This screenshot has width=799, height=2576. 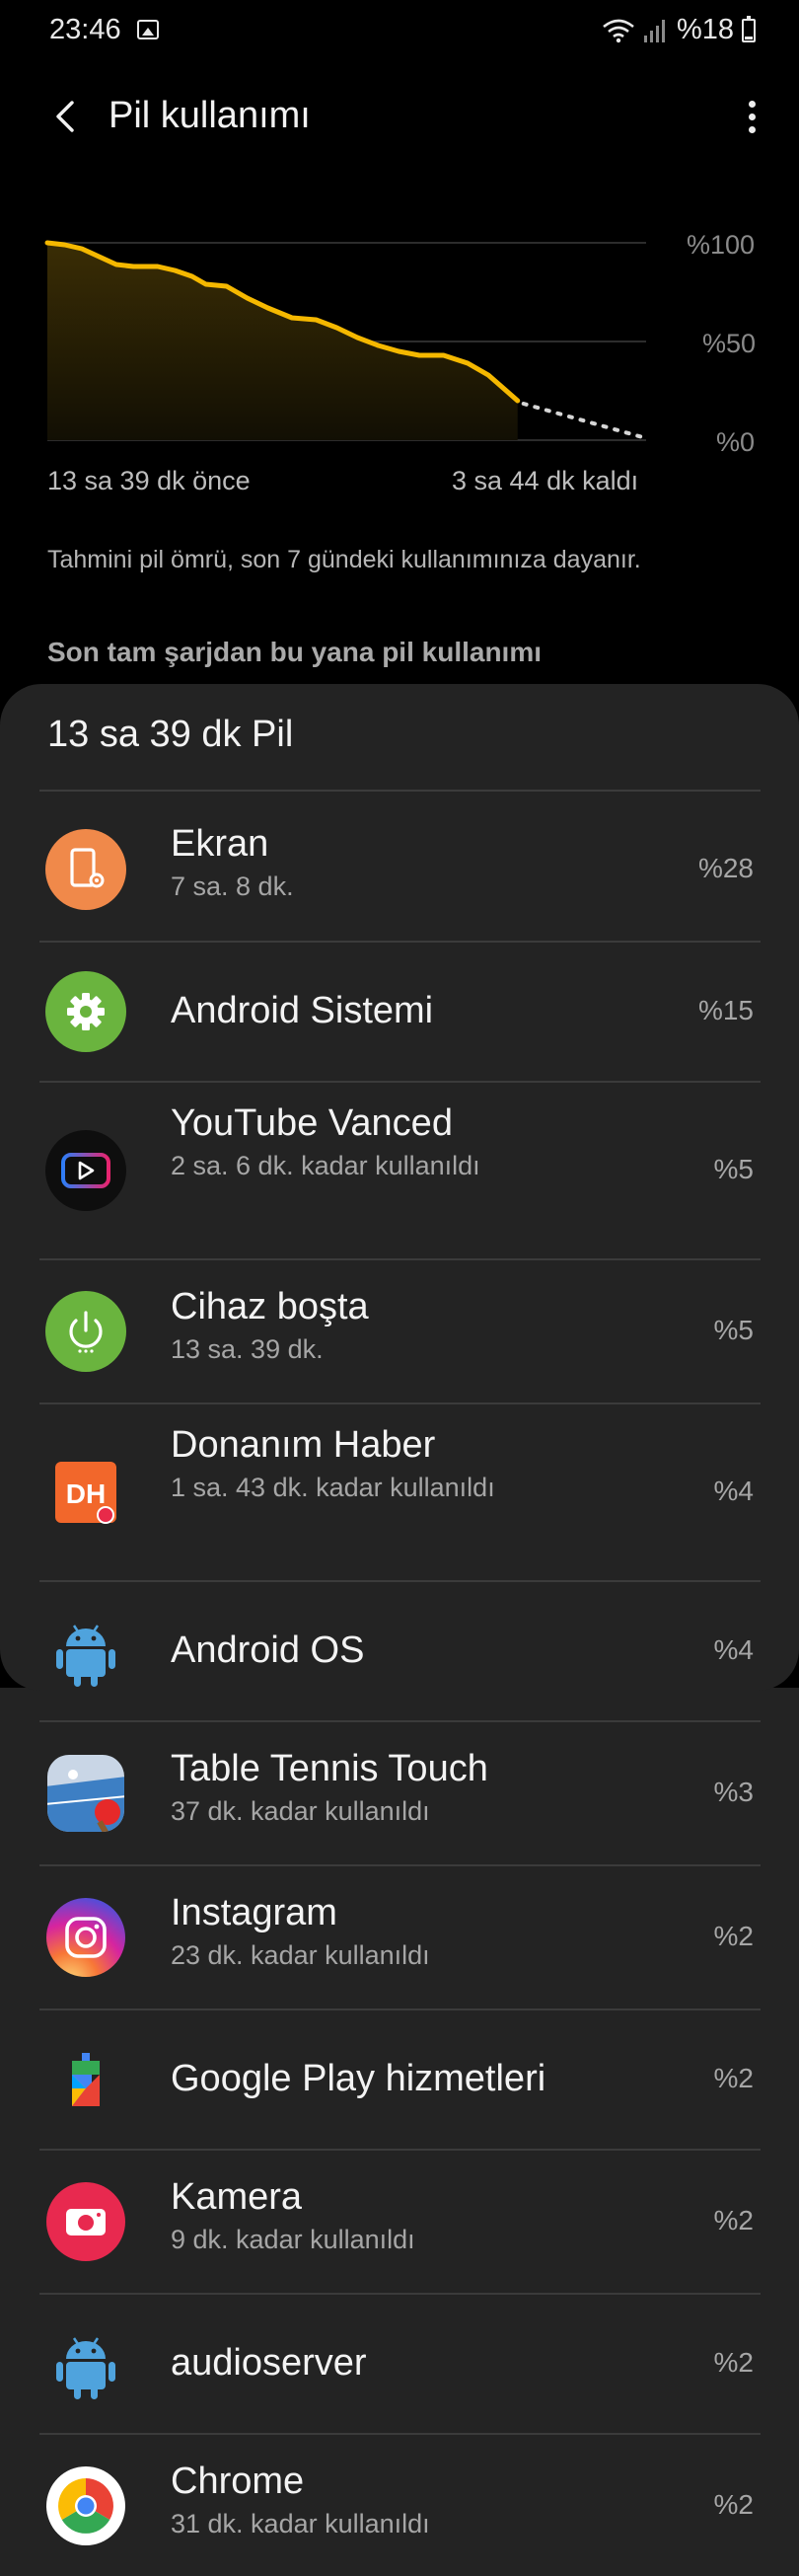 I want to click on screen-settings-icon, so click(x=86, y=869).